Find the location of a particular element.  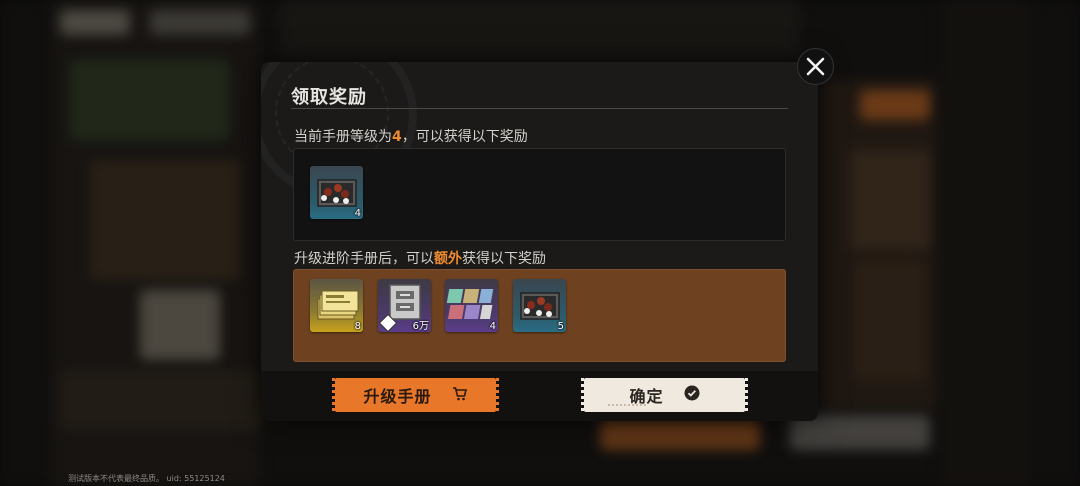

shopping-cart-icon is located at coordinates (460, 395).